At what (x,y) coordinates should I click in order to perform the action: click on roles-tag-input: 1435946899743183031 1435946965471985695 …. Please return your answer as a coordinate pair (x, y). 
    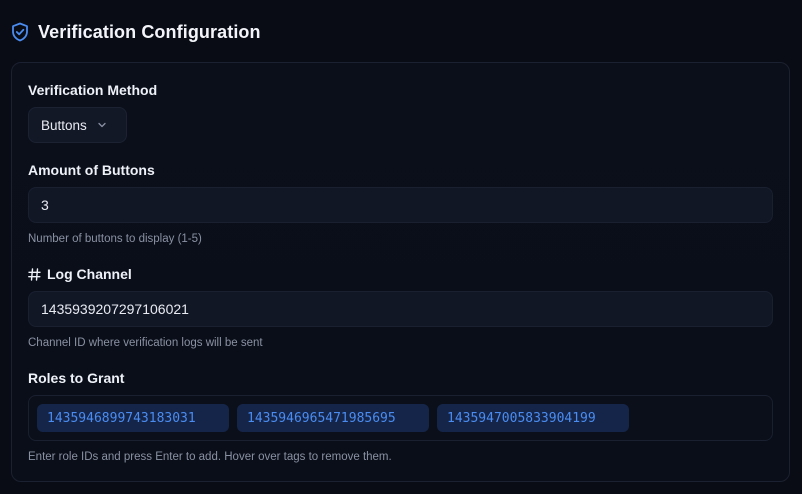
    Looking at the image, I should click on (400, 418).